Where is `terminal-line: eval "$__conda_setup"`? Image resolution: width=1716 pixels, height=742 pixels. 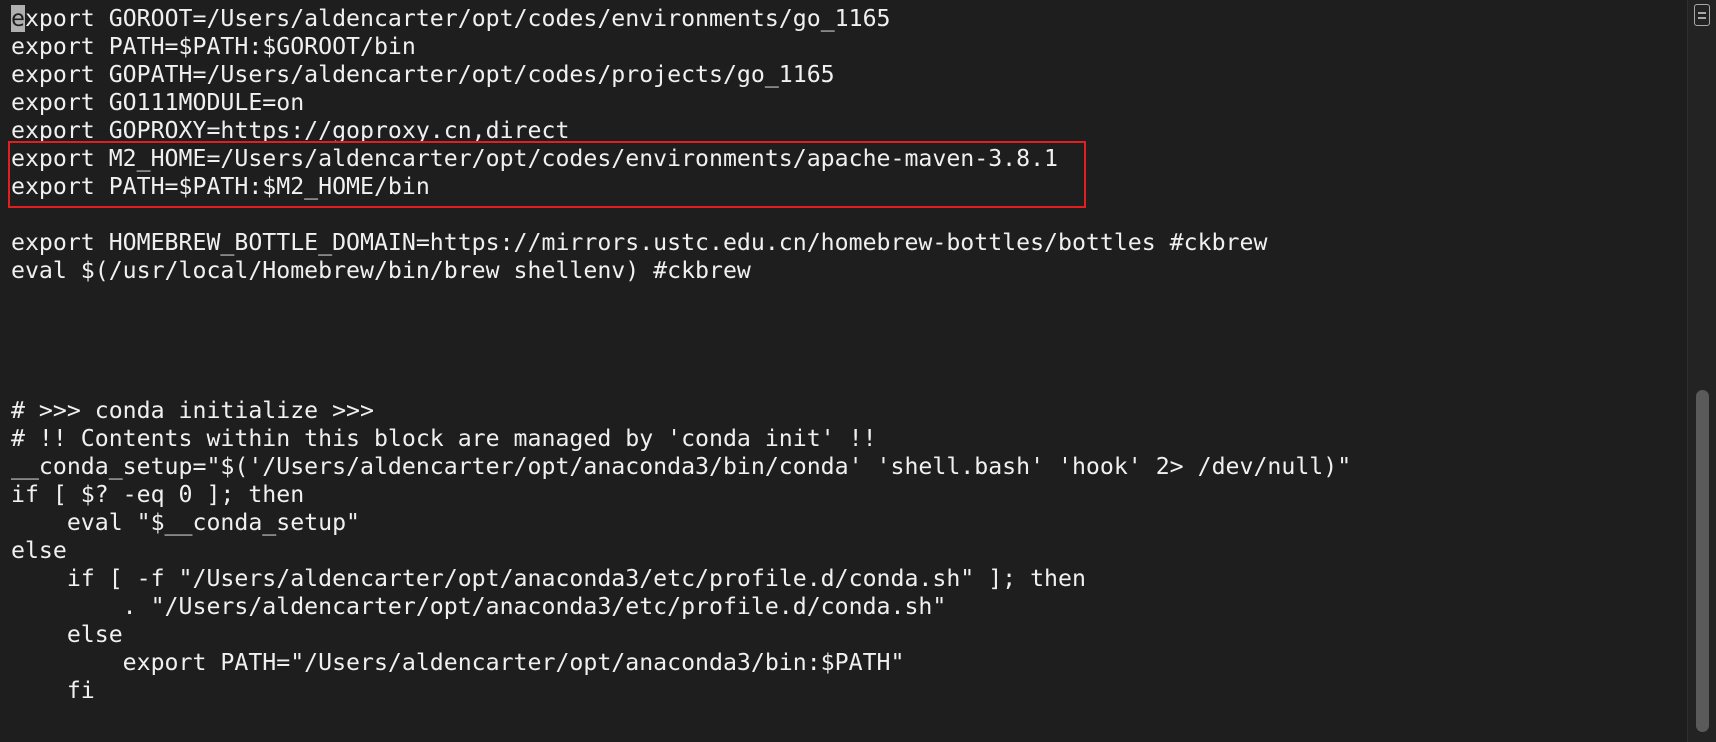 terminal-line: eval "$__conda_setup" is located at coordinates (186, 522).